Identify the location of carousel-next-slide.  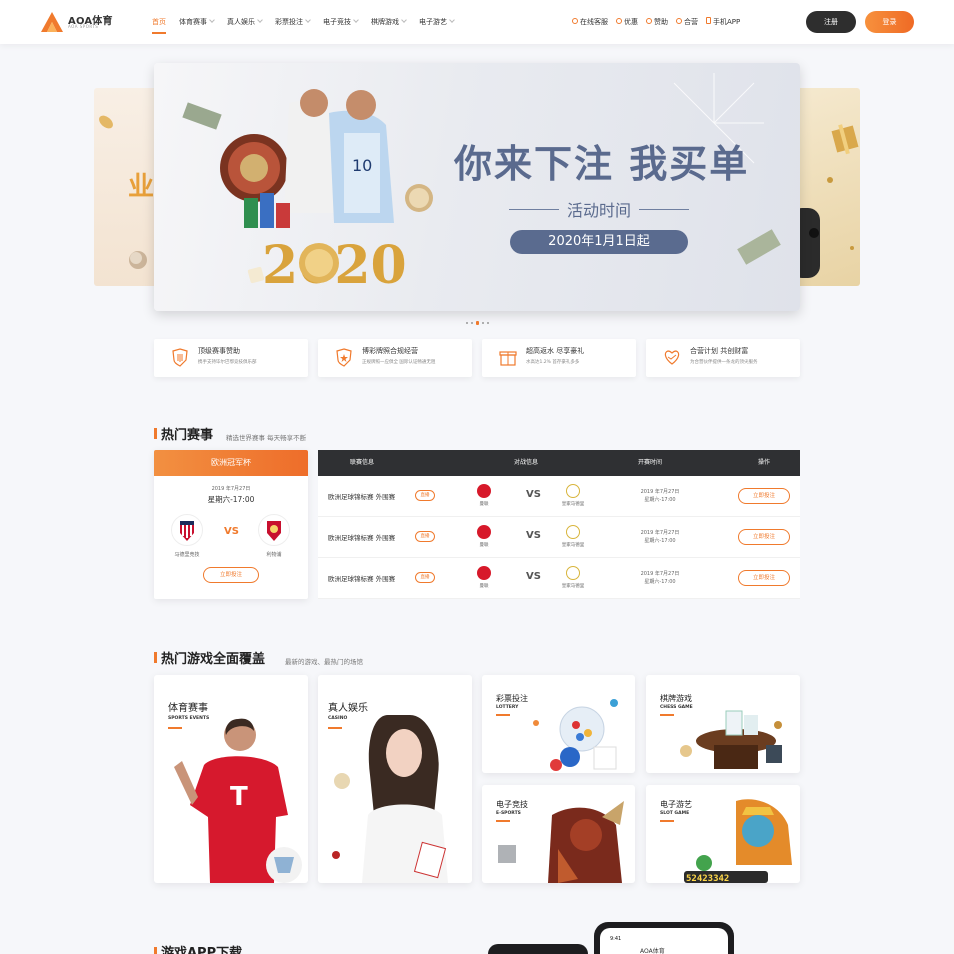
(825, 187).